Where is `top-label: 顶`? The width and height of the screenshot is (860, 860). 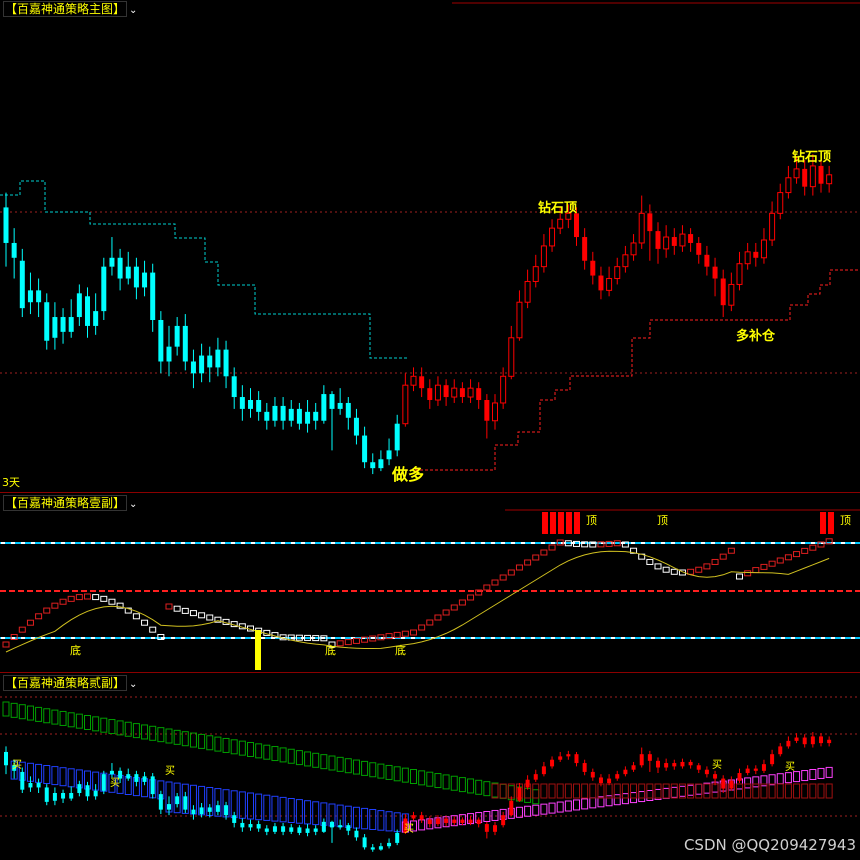 top-label: 顶 is located at coordinates (662, 520).